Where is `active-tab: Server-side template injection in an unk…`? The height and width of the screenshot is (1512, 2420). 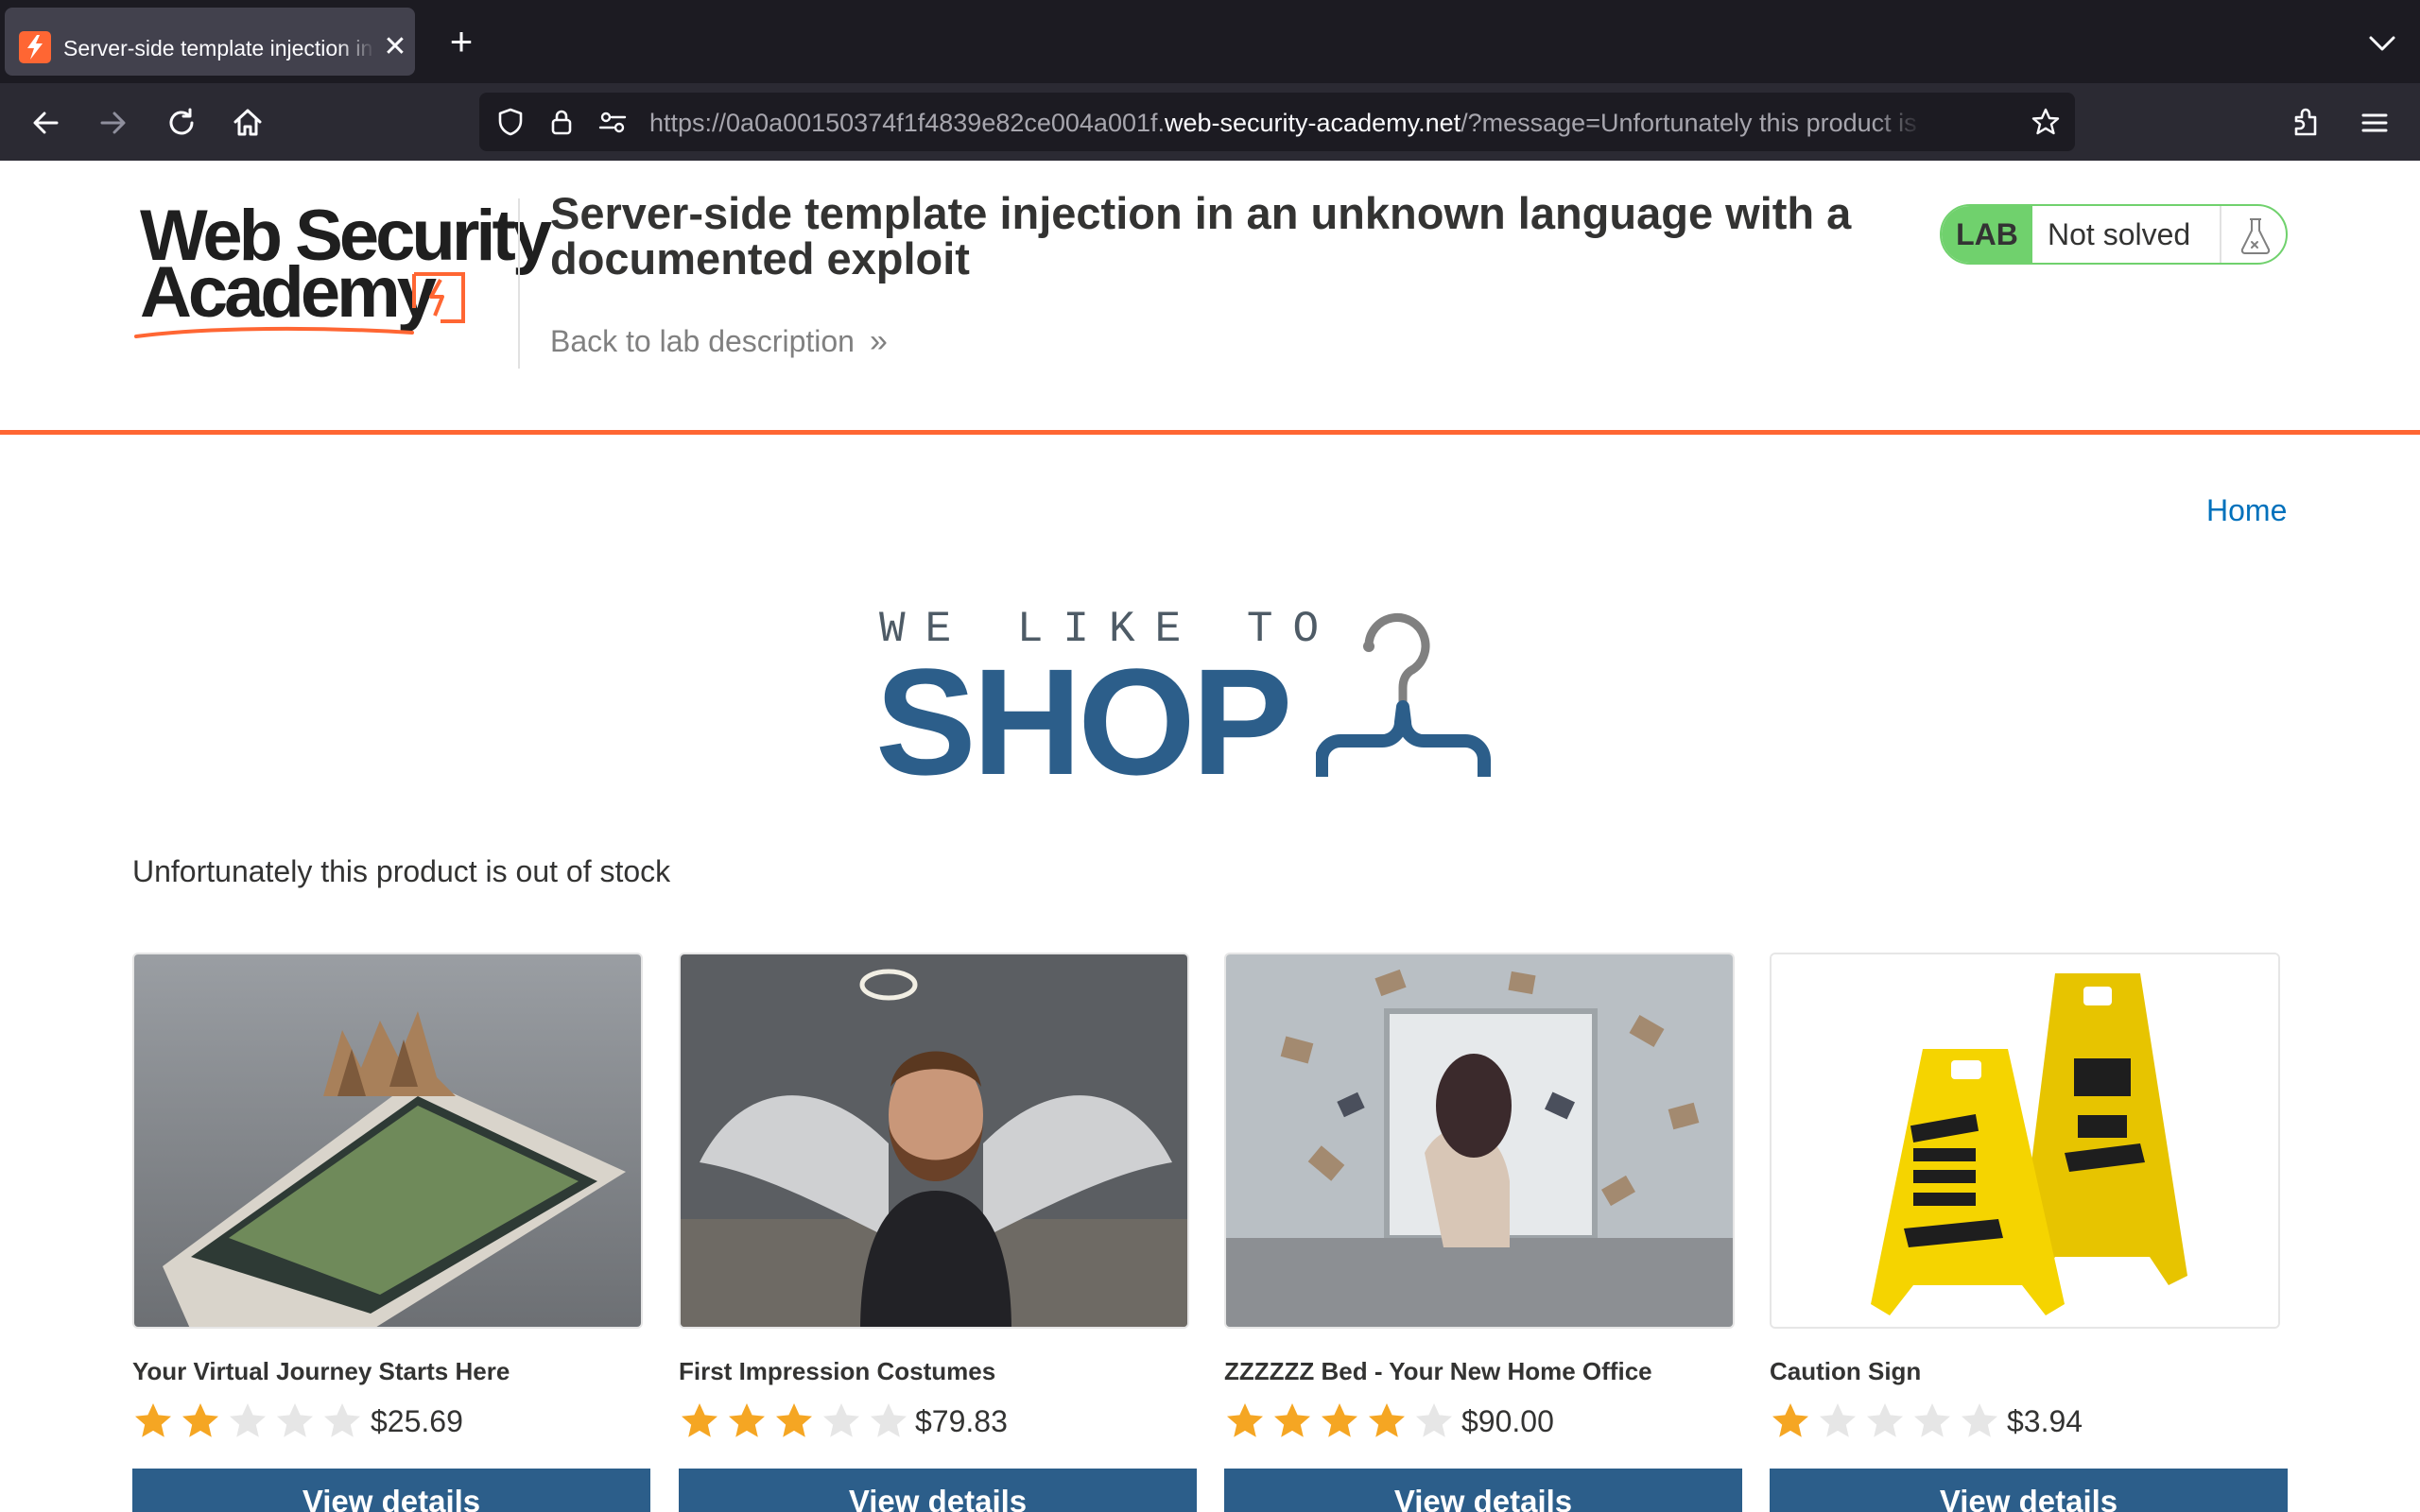 active-tab: Server-side template injection in an unk… is located at coordinates (210, 42).